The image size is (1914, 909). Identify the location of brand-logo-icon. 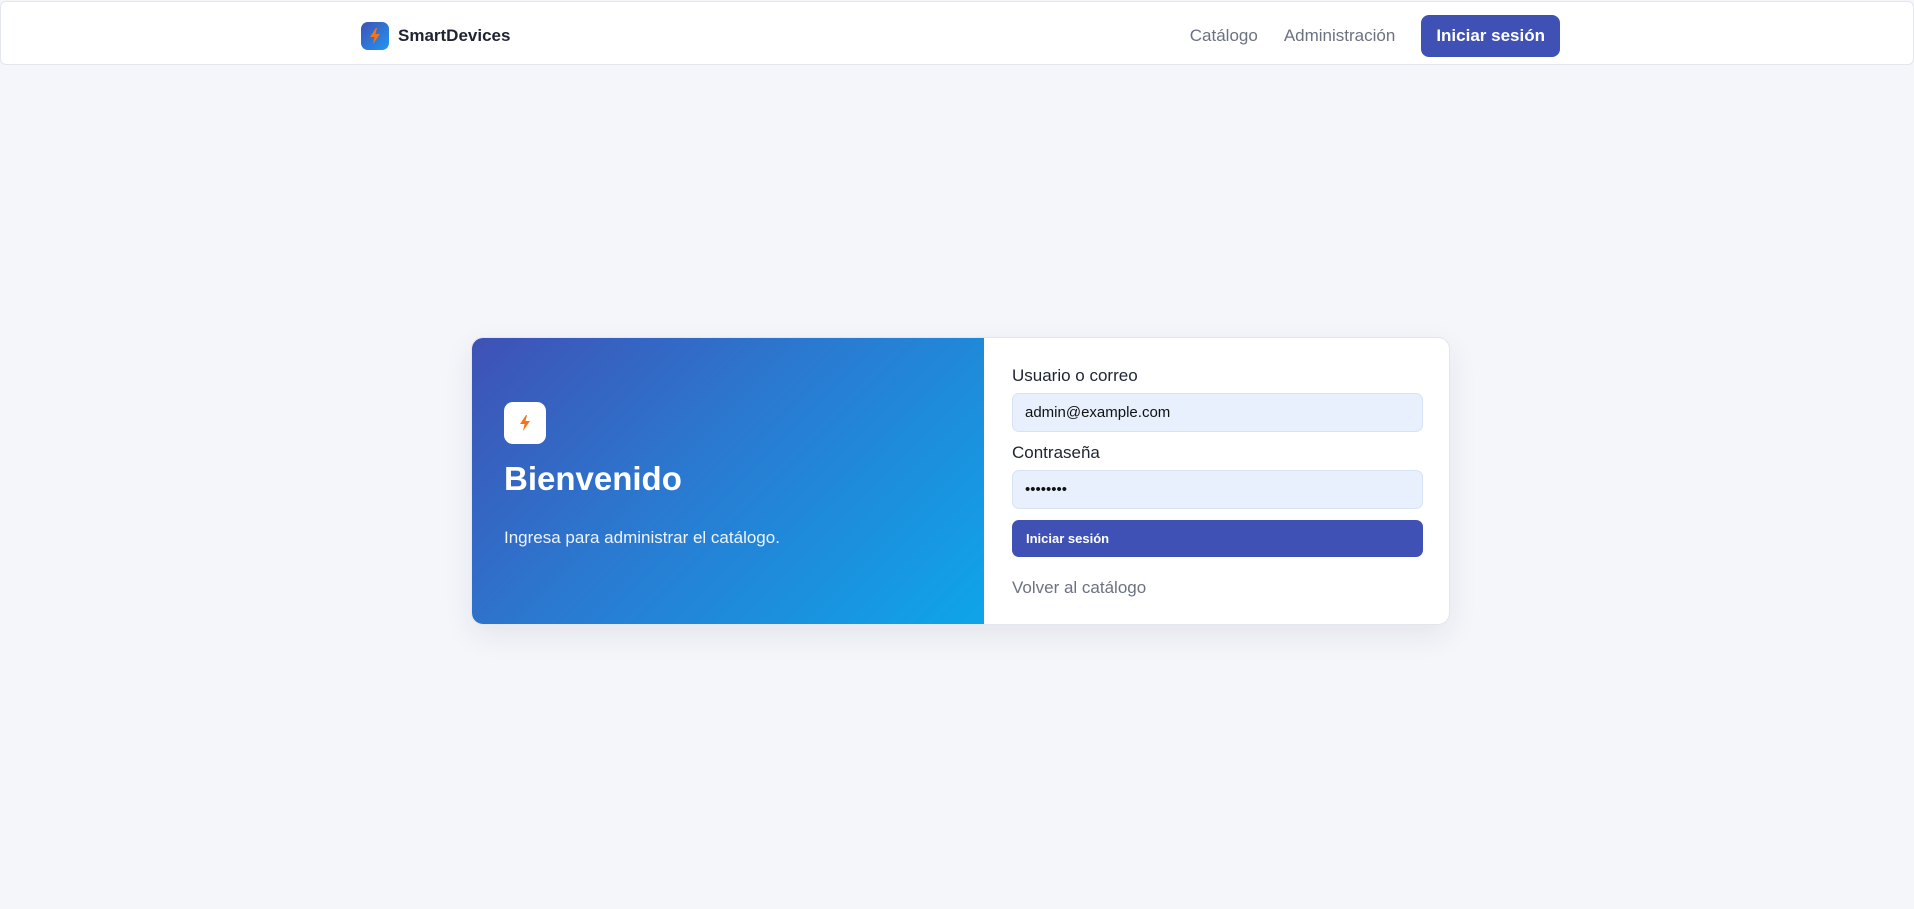
(375, 36).